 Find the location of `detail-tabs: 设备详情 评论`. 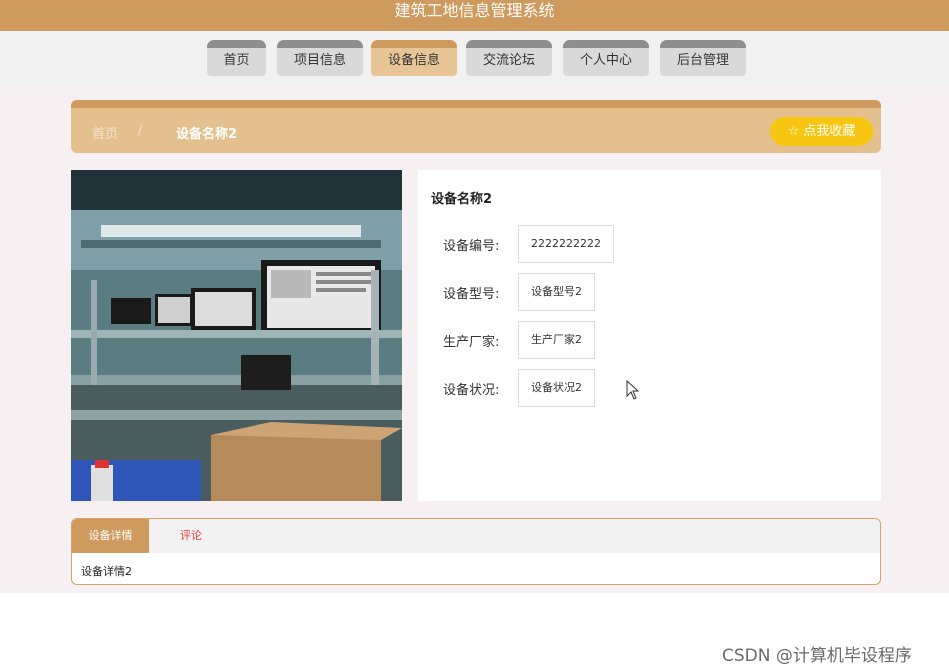

detail-tabs: 设备详情 评论 is located at coordinates (476, 536).